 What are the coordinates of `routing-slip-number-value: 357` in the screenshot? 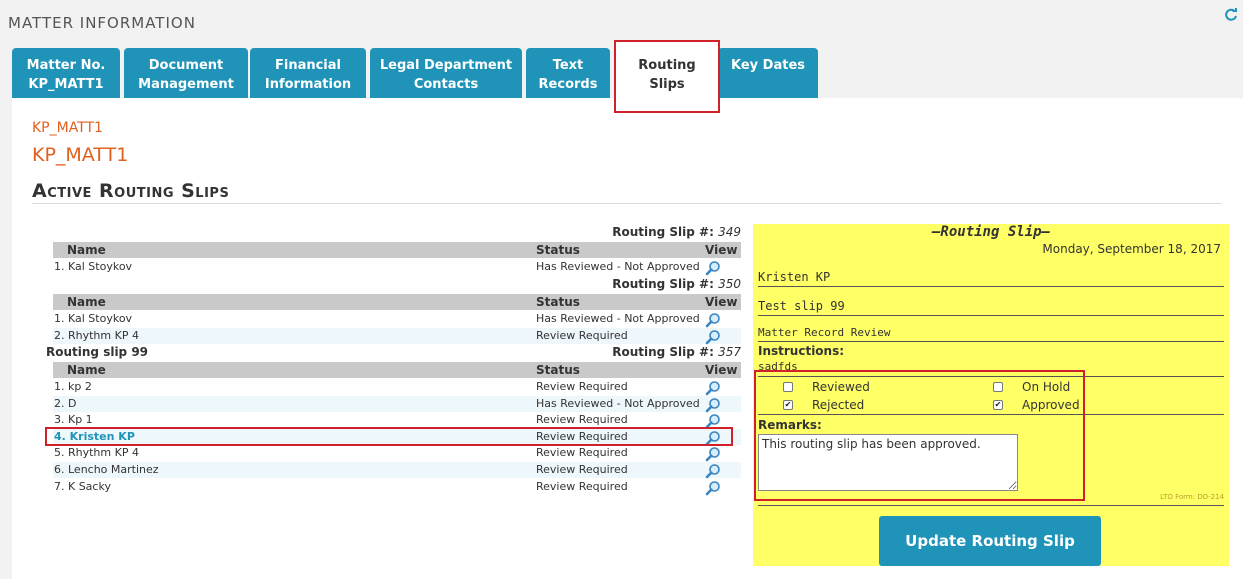 It's located at (729, 352).